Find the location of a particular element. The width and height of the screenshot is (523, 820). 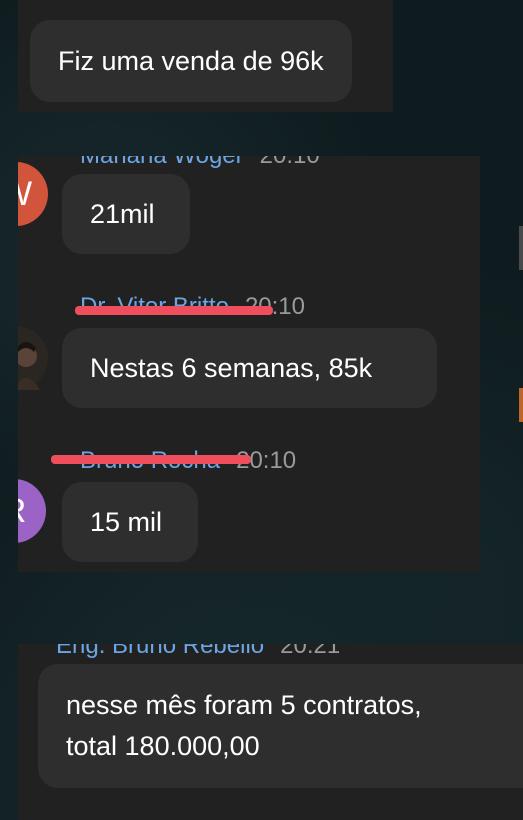

avatar: W is located at coordinates (33, 194).